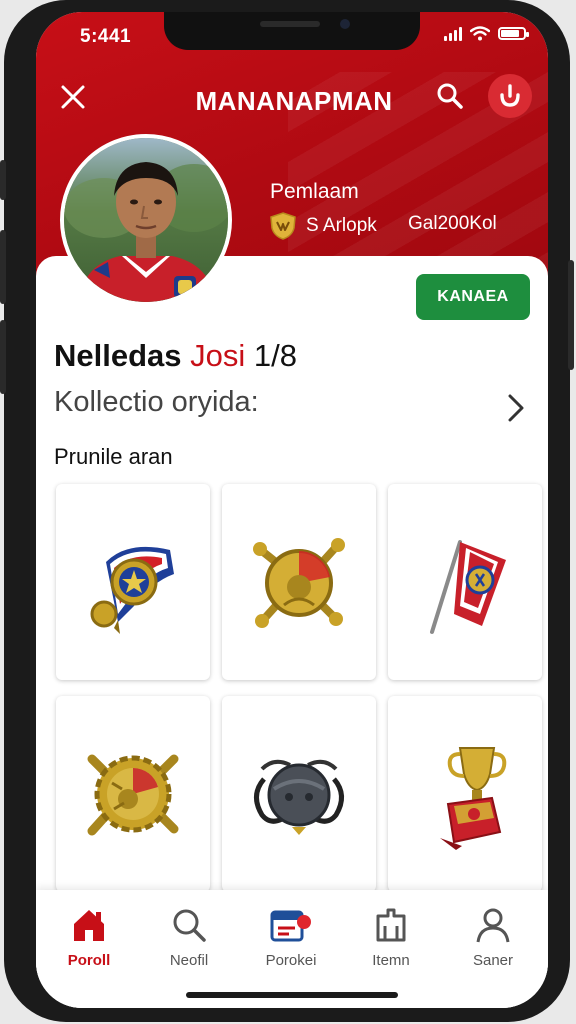  What do you see at coordinates (3, 357) in the screenshot?
I see `volume-down-button` at bounding box center [3, 357].